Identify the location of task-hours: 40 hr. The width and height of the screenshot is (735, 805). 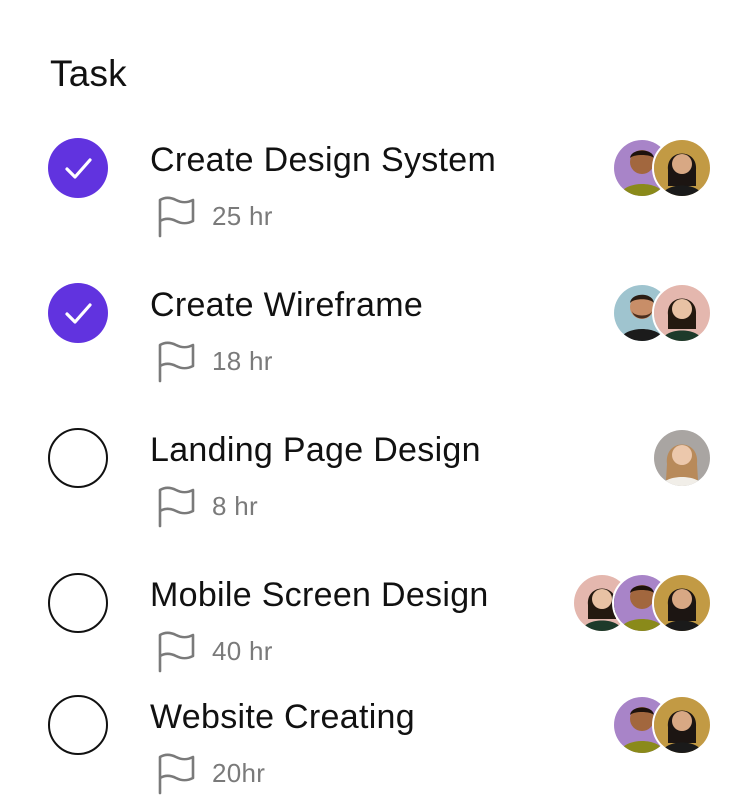
(242, 651).